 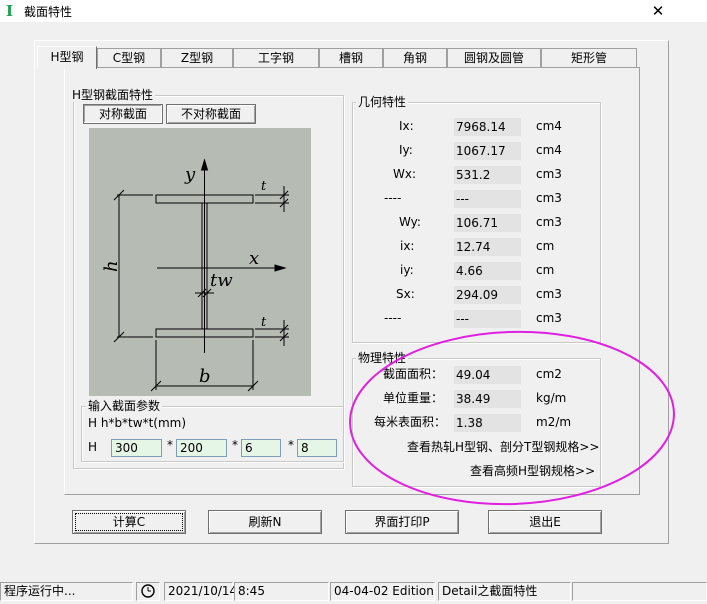 What do you see at coordinates (504, 591) in the screenshot?
I see `status-module: Detail之截面特性` at bounding box center [504, 591].